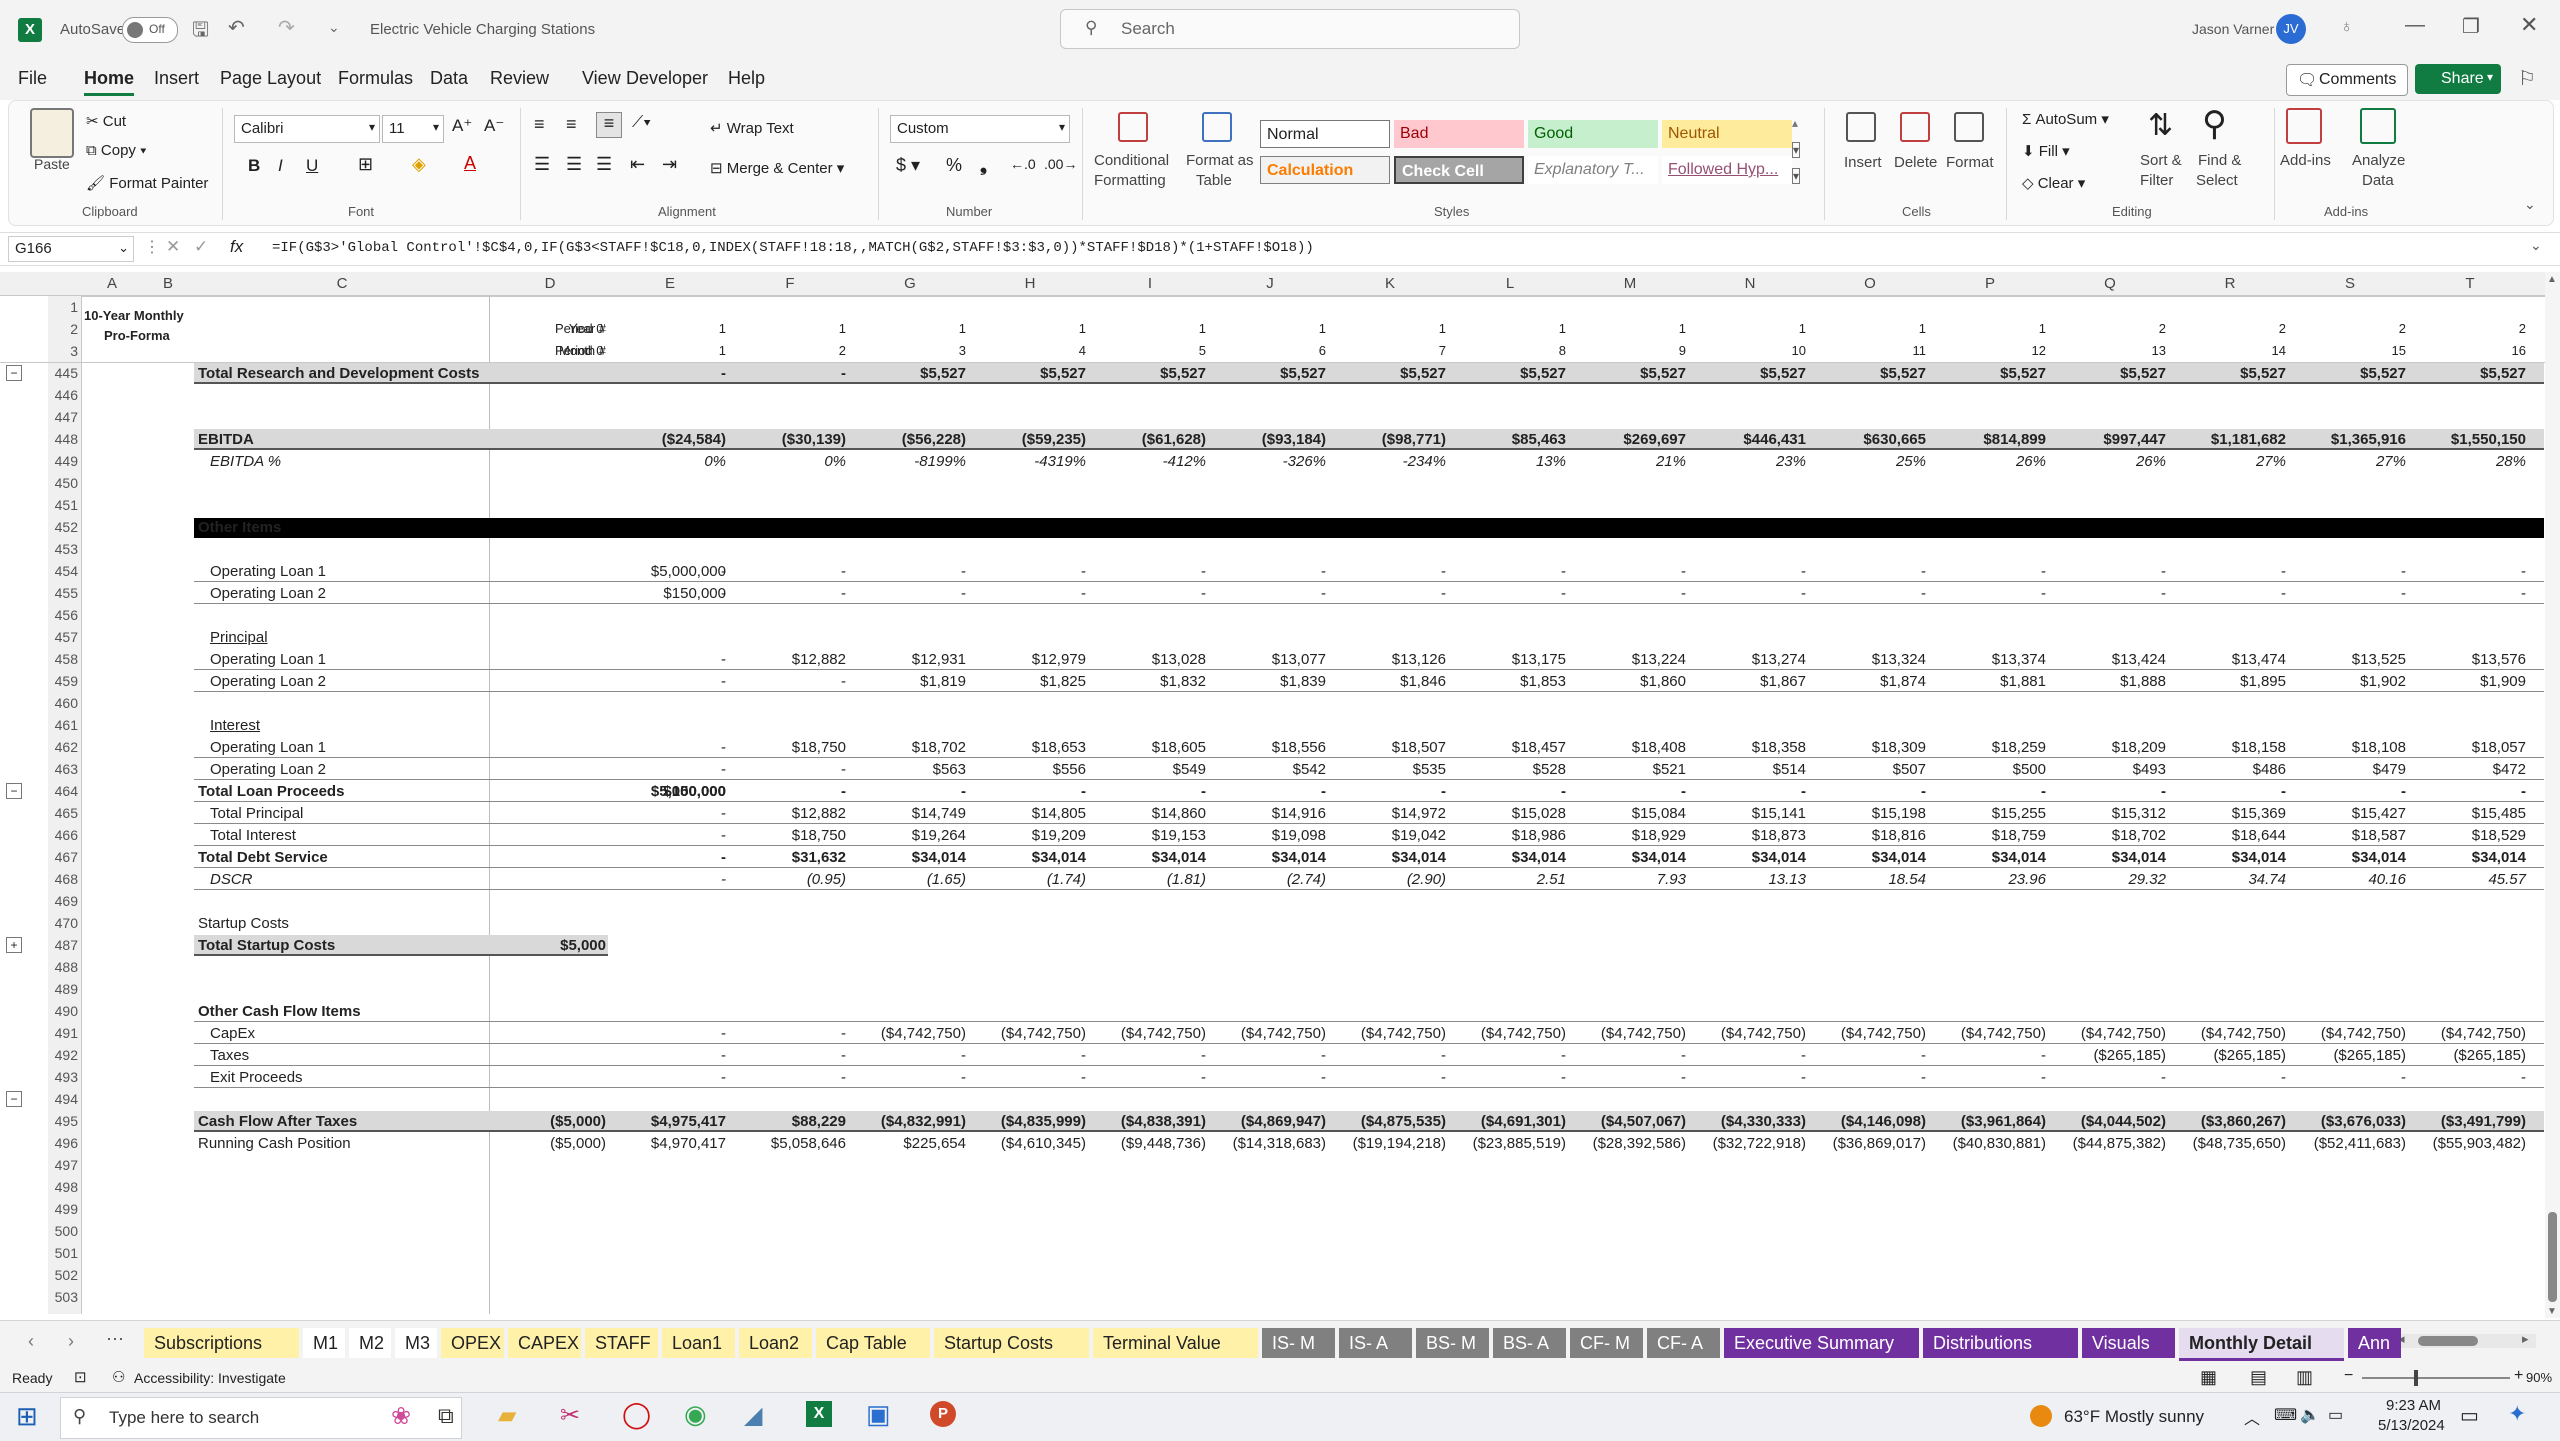 This screenshot has height=1441, width=2560. Describe the element at coordinates (2041, 1416) in the screenshot. I see `weather-icon` at that location.